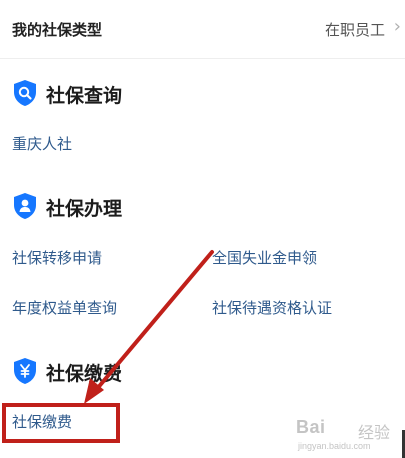  Describe the element at coordinates (57, 257) in the screenshot. I see `link-transfer-application: 社保转移申请` at that location.